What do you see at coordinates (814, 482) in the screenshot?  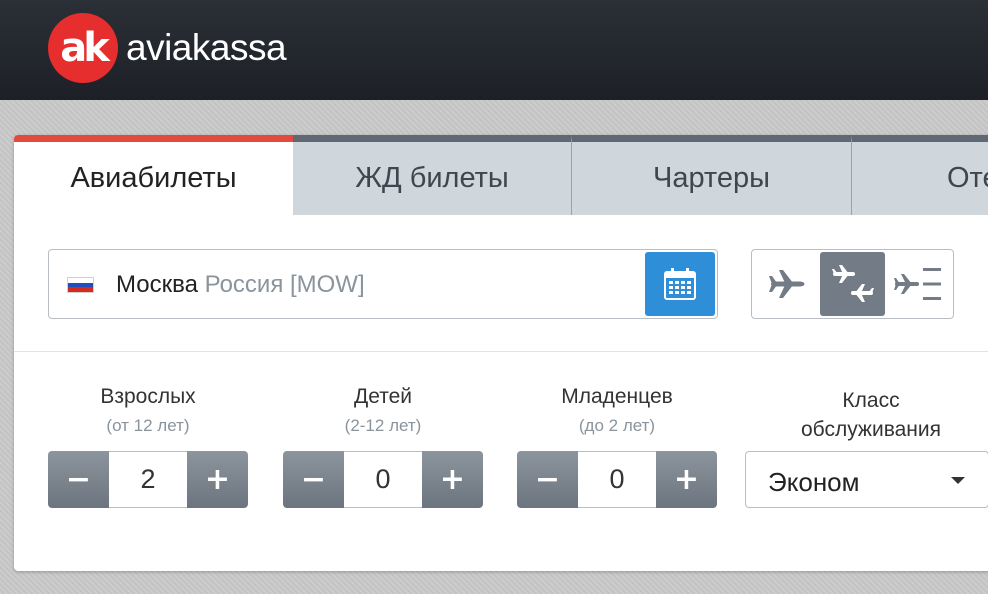 I see `service-class-value: Эконом` at bounding box center [814, 482].